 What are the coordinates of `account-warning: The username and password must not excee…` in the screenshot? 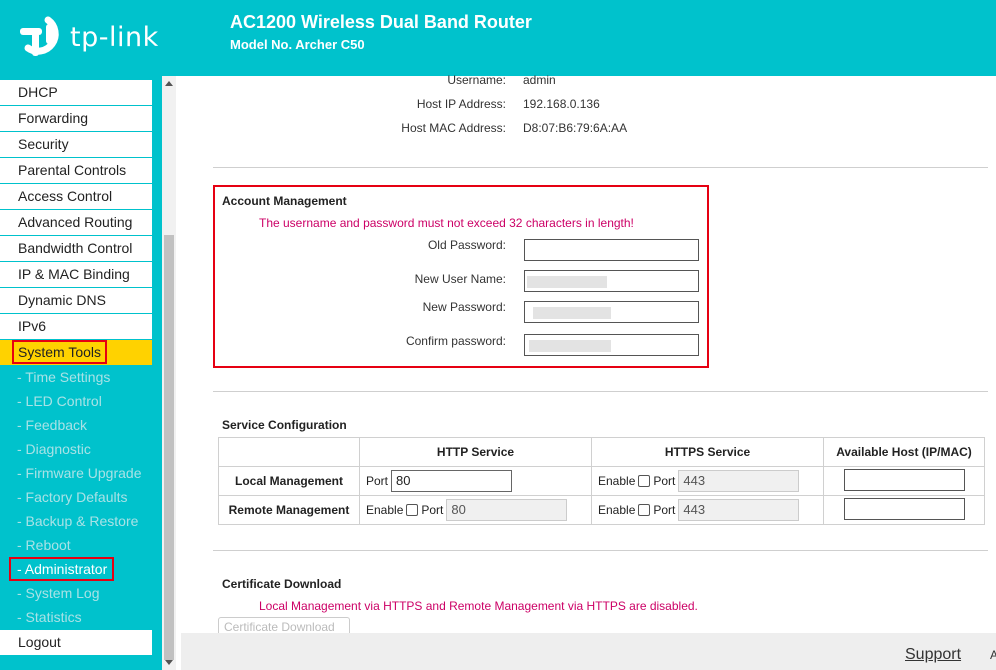 It's located at (446, 223).